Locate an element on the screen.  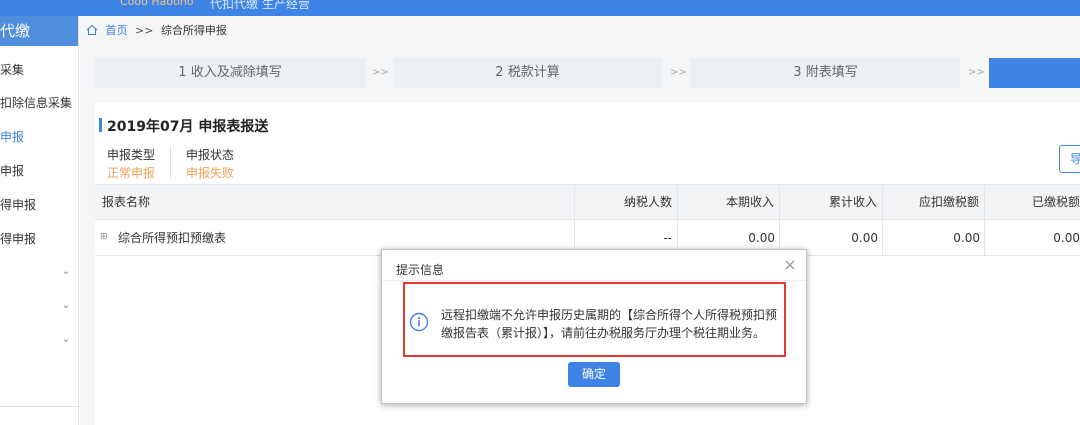
panel-title: 2019年07月 申报表报送 is located at coordinates (188, 127).